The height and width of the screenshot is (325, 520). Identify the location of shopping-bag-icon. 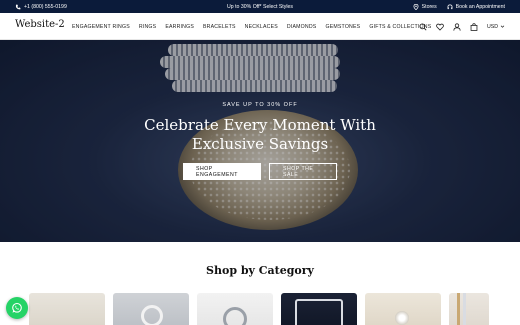
(474, 26).